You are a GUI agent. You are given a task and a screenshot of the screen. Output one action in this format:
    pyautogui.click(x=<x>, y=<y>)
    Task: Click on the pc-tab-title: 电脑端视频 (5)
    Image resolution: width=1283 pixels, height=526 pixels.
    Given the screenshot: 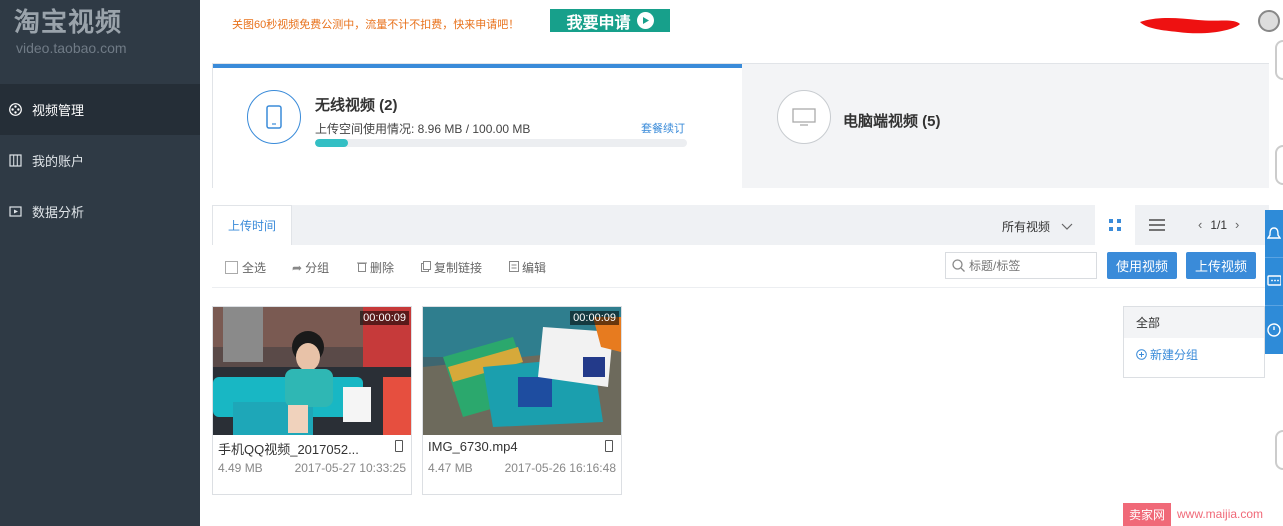 What is the action you would take?
    pyautogui.click(x=892, y=121)
    